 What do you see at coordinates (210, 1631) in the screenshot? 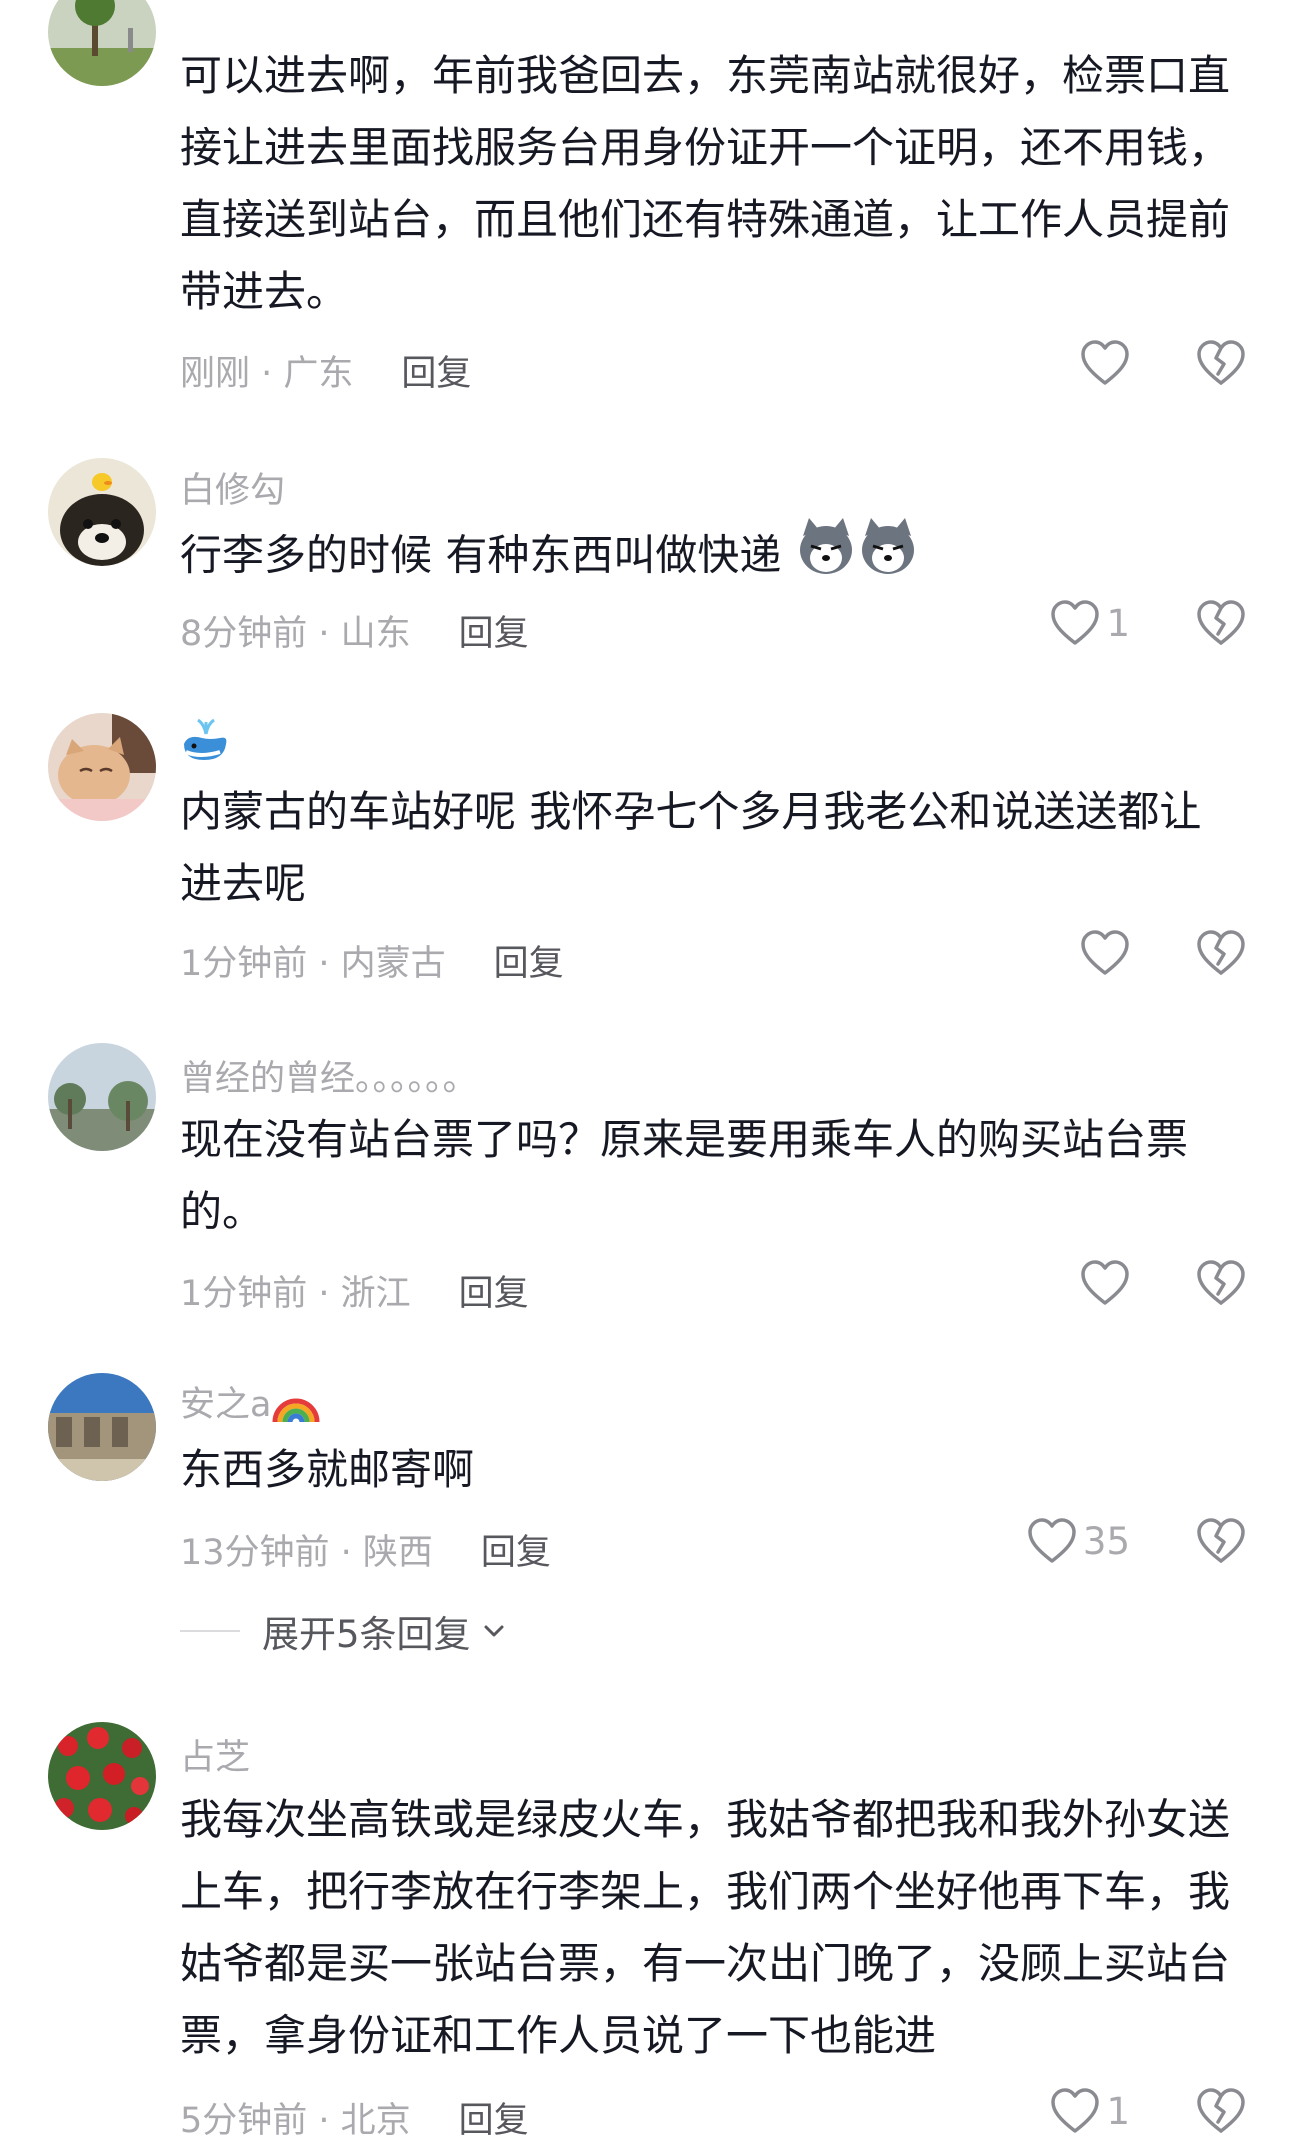
I see `divider` at bounding box center [210, 1631].